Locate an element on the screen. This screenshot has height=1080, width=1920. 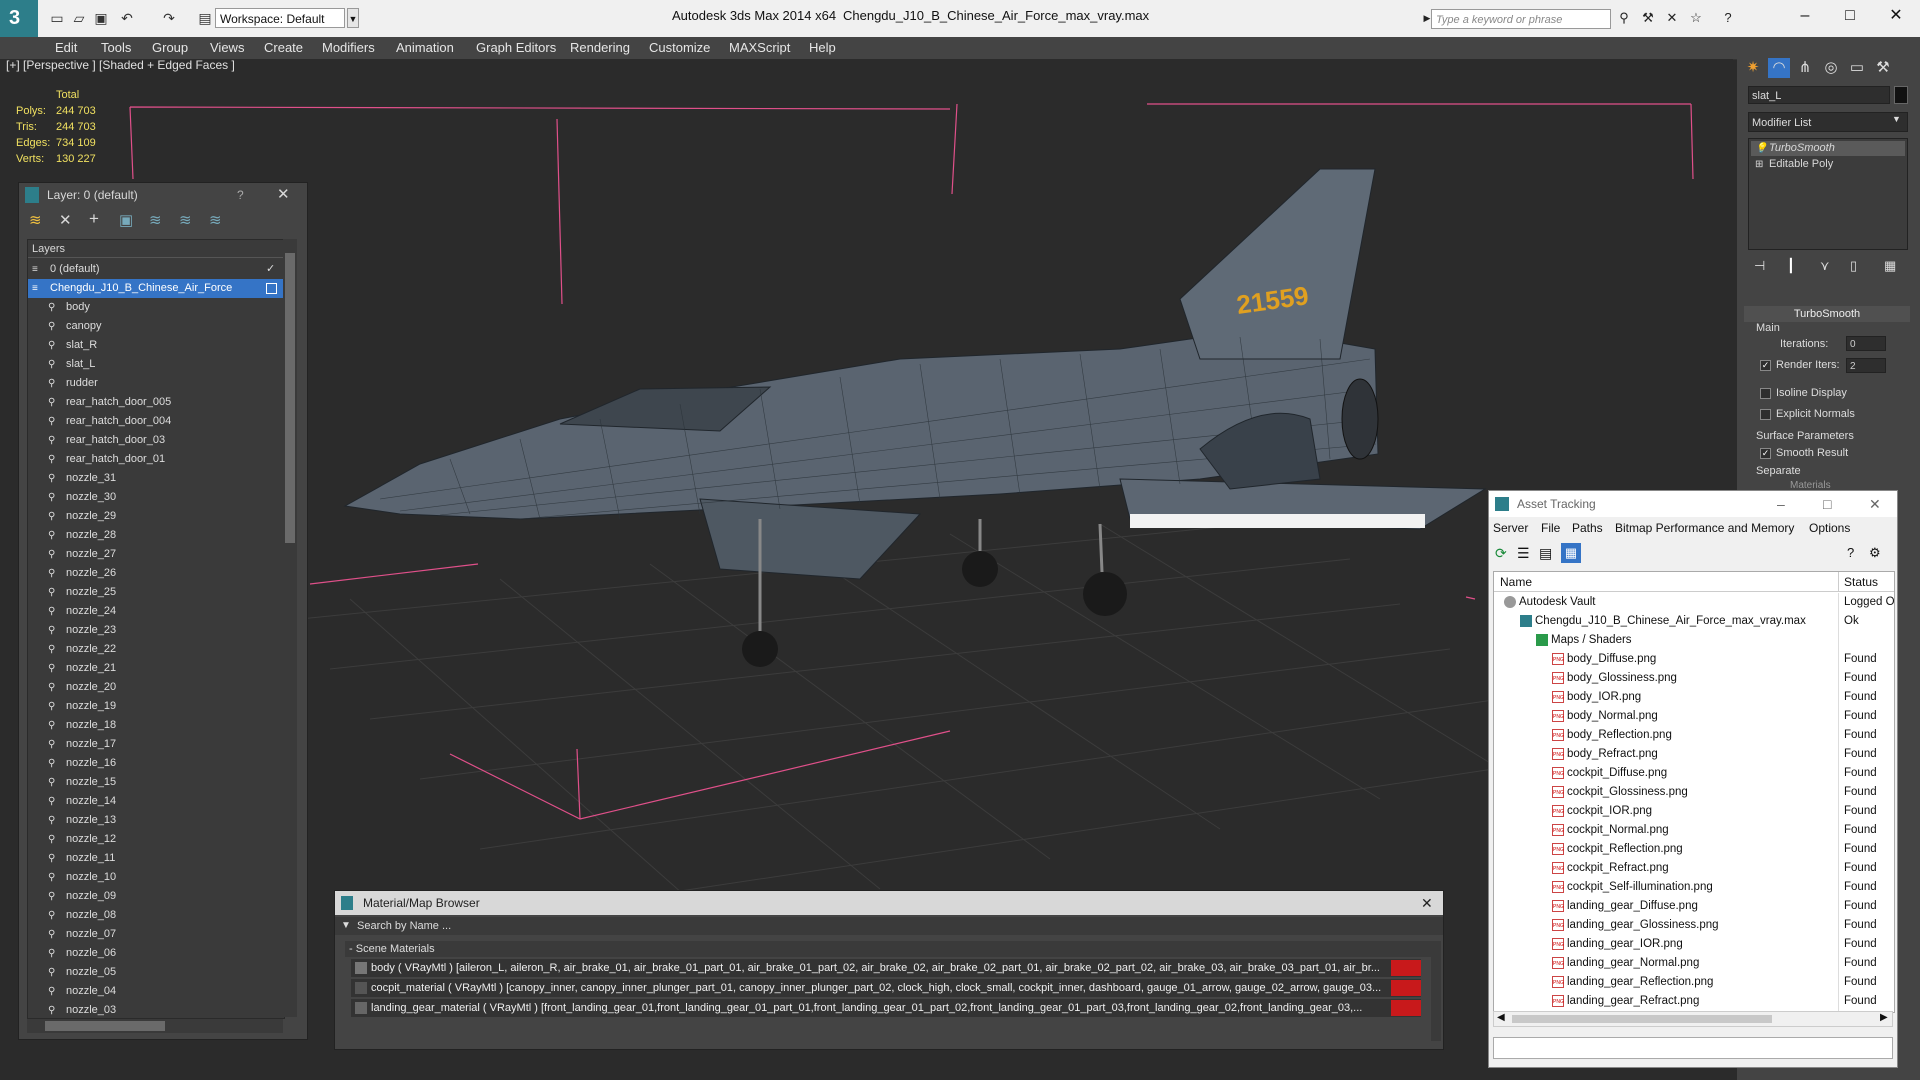
asset-row: PNG landing_gear_Refract.png Found is located at coordinates (1694, 1001).